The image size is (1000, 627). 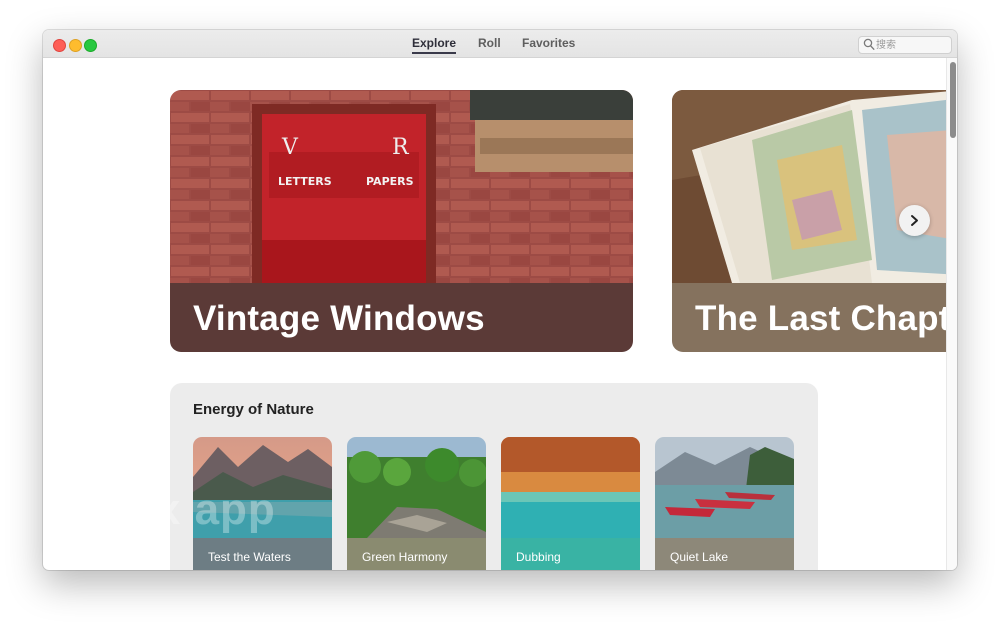 I want to click on album-card-green-harmony: Green Harmony, so click(x=416, y=503).